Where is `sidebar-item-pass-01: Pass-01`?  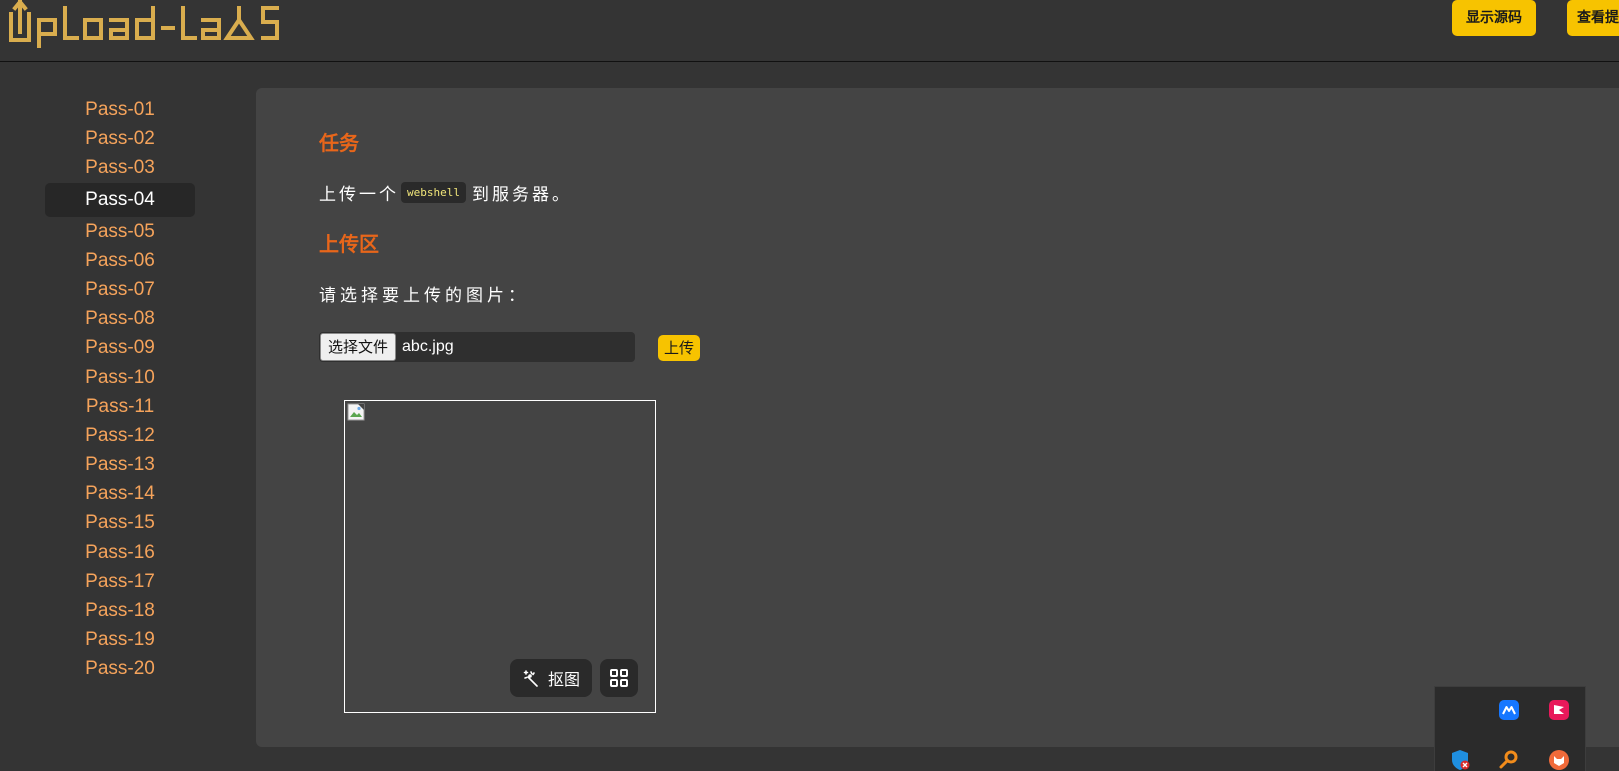 sidebar-item-pass-01: Pass-01 is located at coordinates (120, 109).